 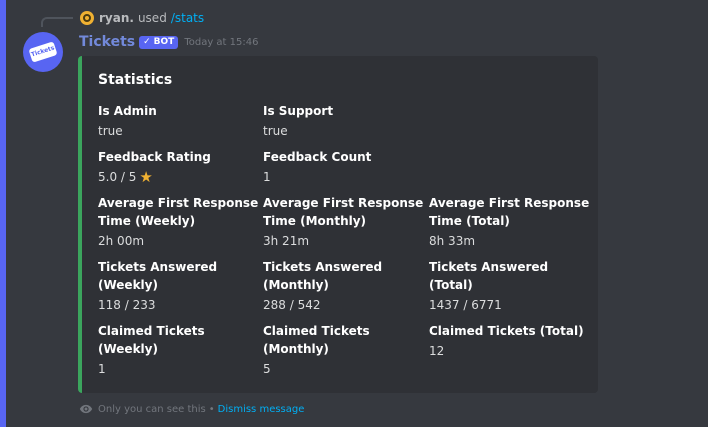 I want to click on field-claimed-weekly: Claimed Tickets (Weekly) 1, so click(x=179, y=350).